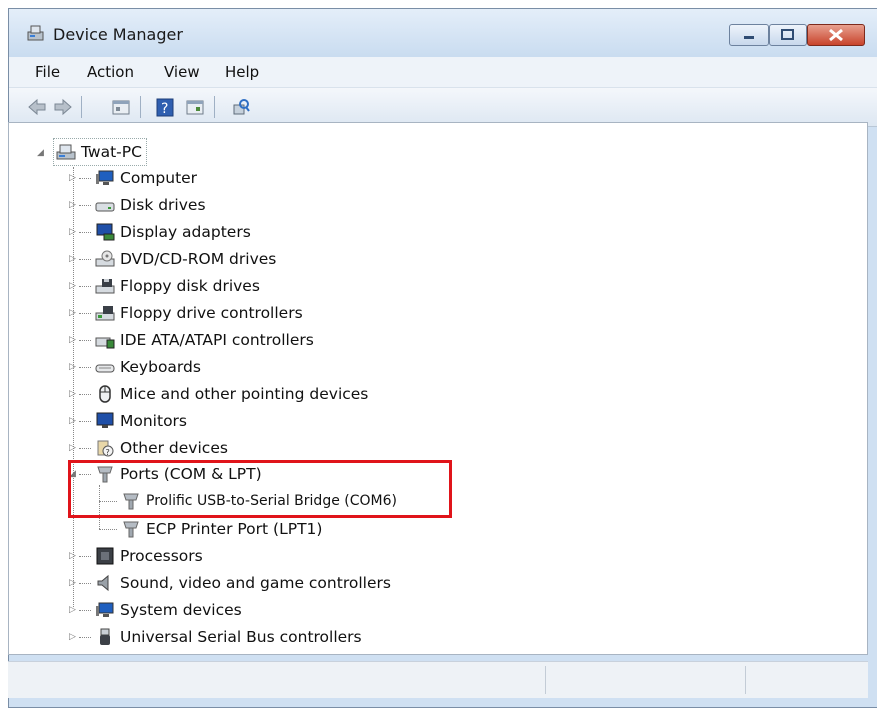 This screenshot has width=877, height=708. Describe the element at coordinates (105, 420) in the screenshot. I see `monitor-icon` at that location.